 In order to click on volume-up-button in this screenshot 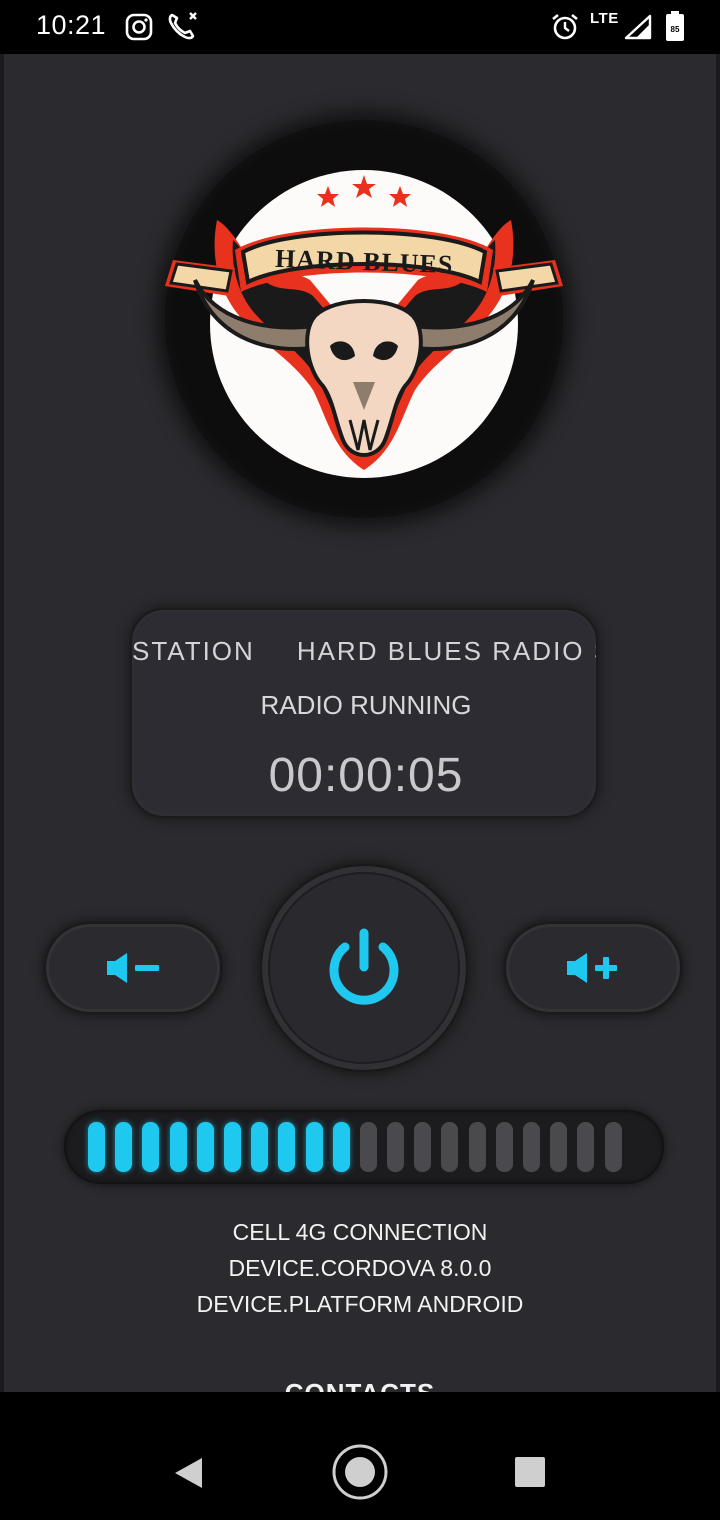, I will do `click(593, 968)`.